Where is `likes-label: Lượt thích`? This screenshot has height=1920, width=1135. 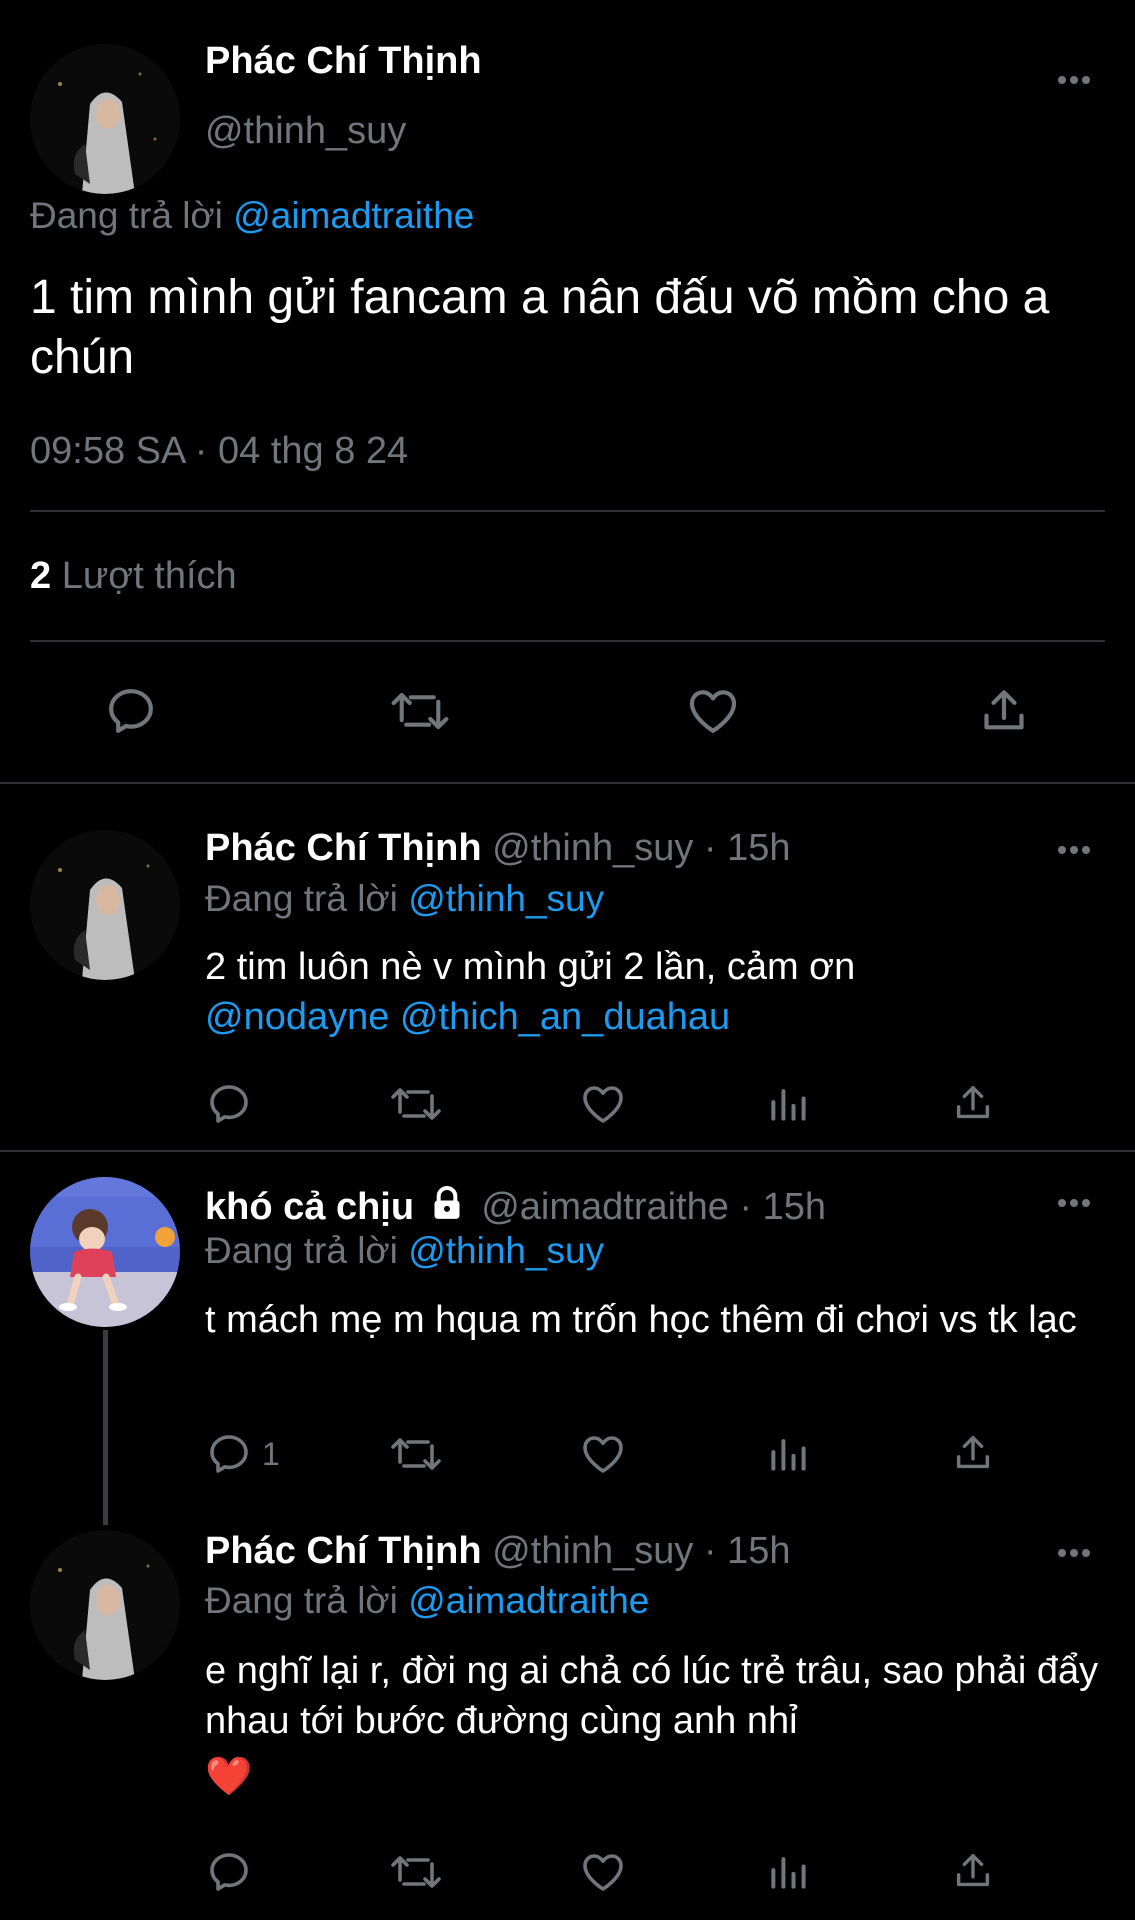
likes-label: Lượt thích is located at coordinates (149, 576).